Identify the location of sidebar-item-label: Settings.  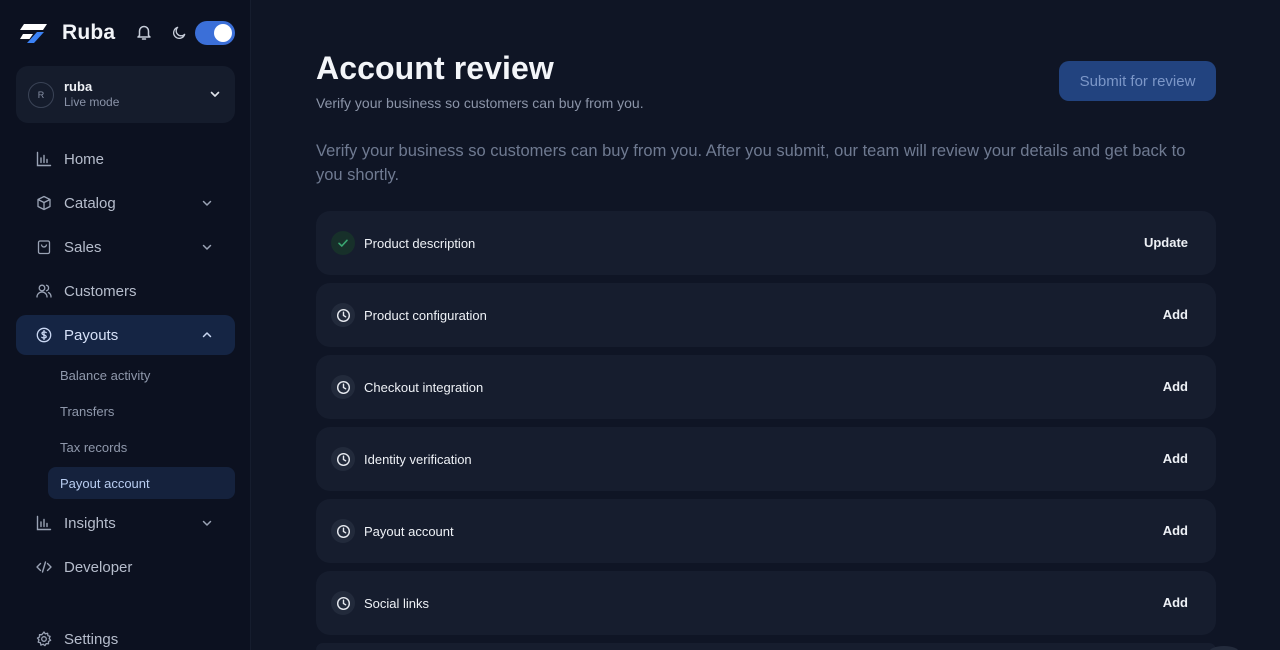
(91, 639).